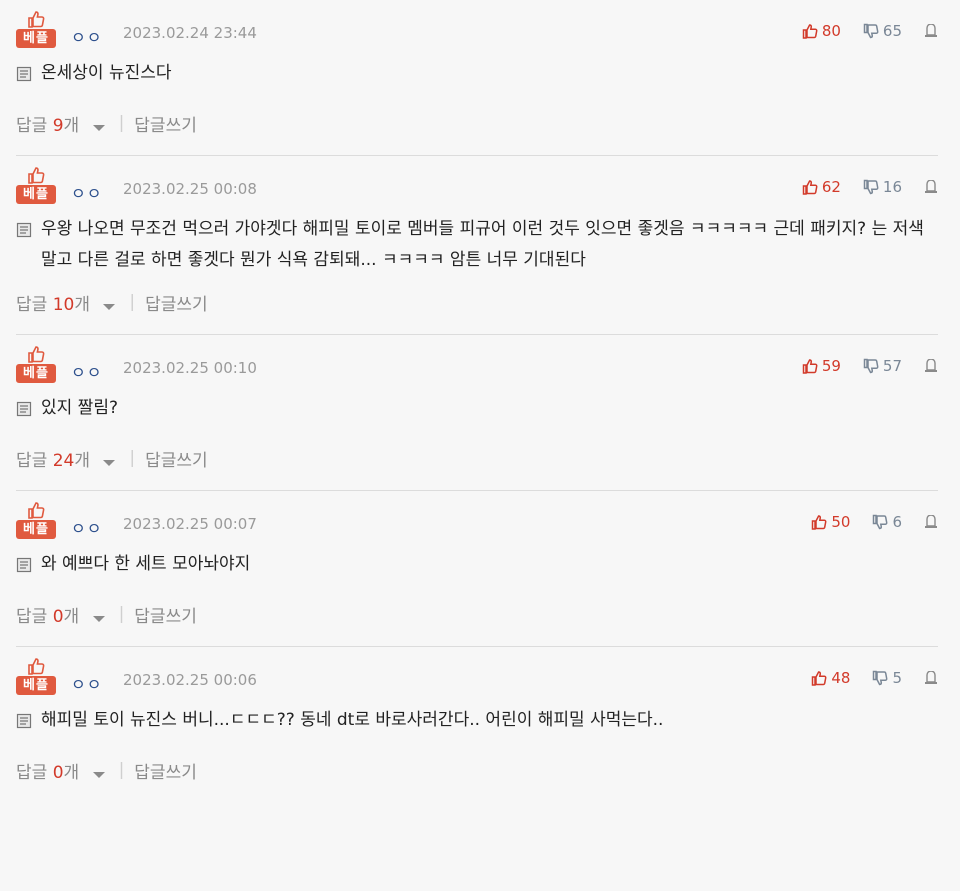 The width and height of the screenshot is (960, 891). I want to click on vote-group: 59 57, so click(870, 366).